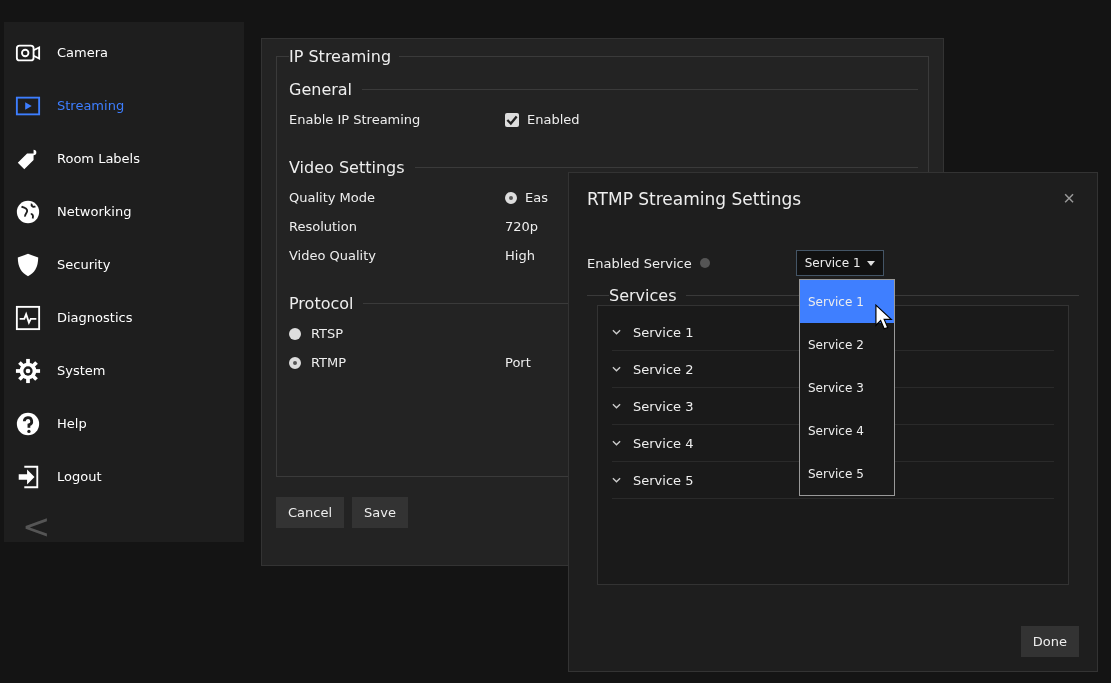  What do you see at coordinates (870, 263) in the screenshot?
I see `caret-icon` at bounding box center [870, 263].